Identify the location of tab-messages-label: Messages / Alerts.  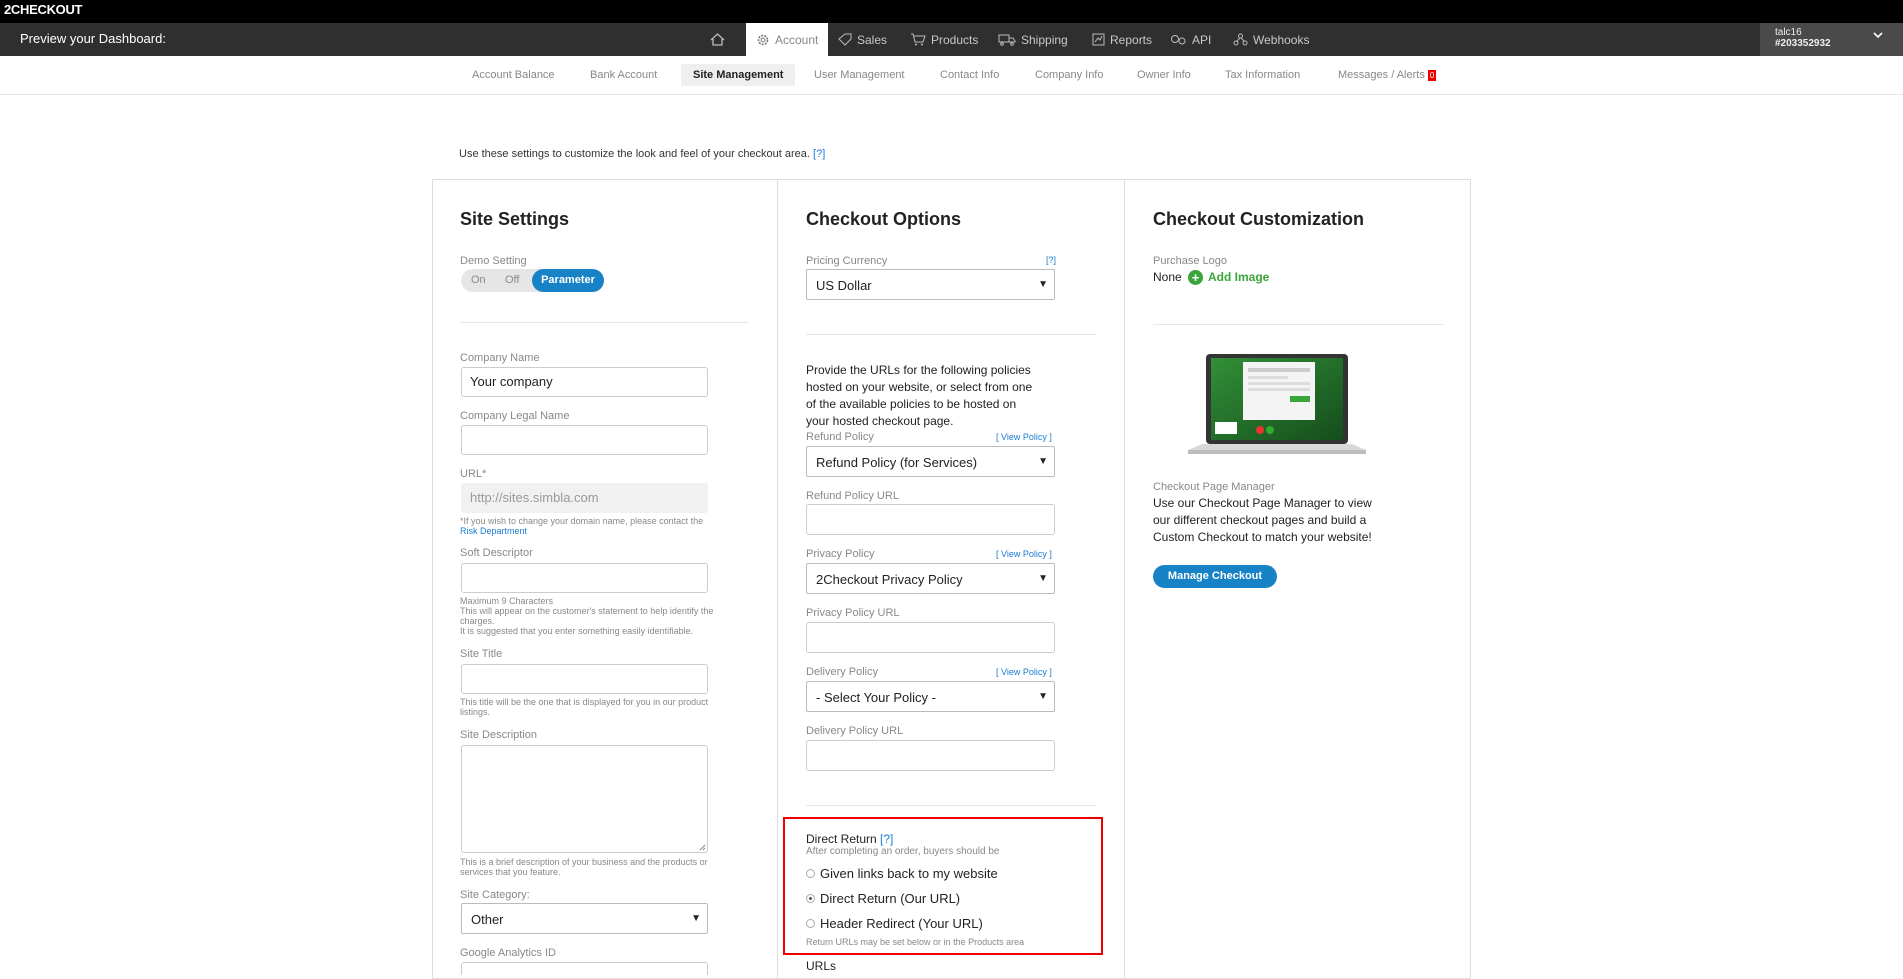
(1381, 75).